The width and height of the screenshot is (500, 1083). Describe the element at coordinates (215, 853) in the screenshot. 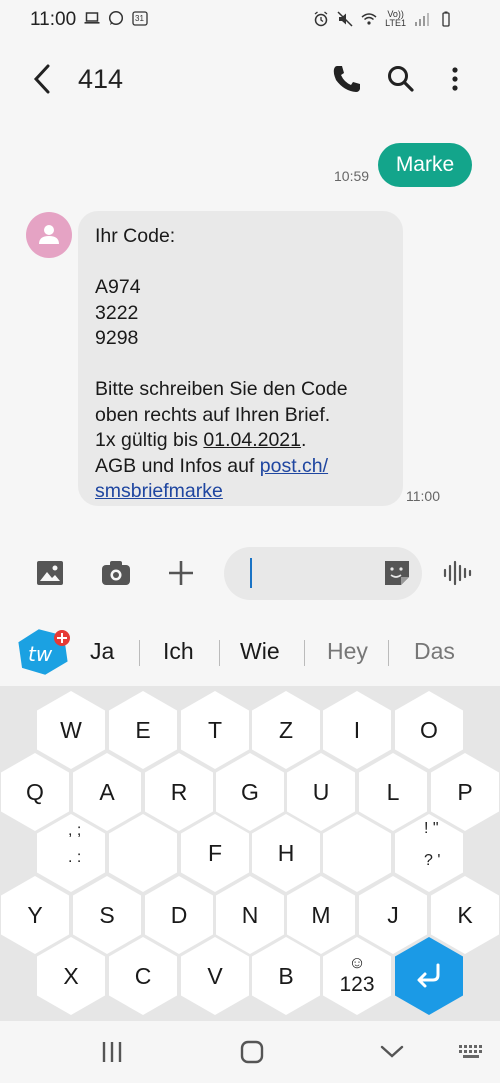

I see `key-f: F` at that location.